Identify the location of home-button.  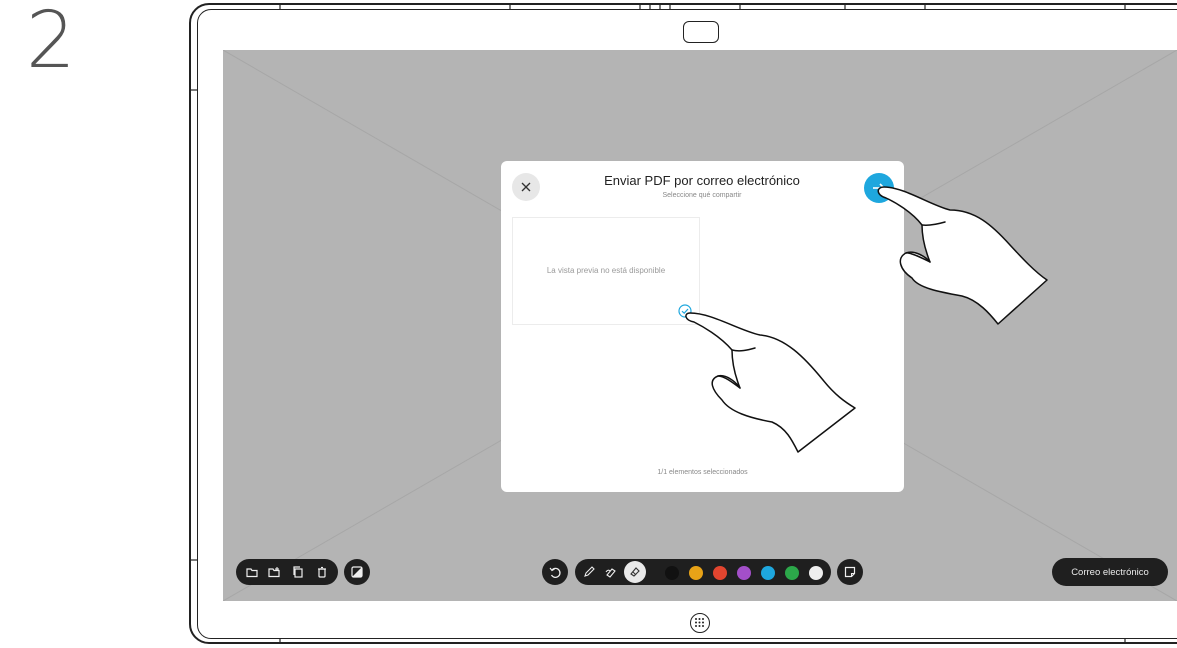
(700, 623).